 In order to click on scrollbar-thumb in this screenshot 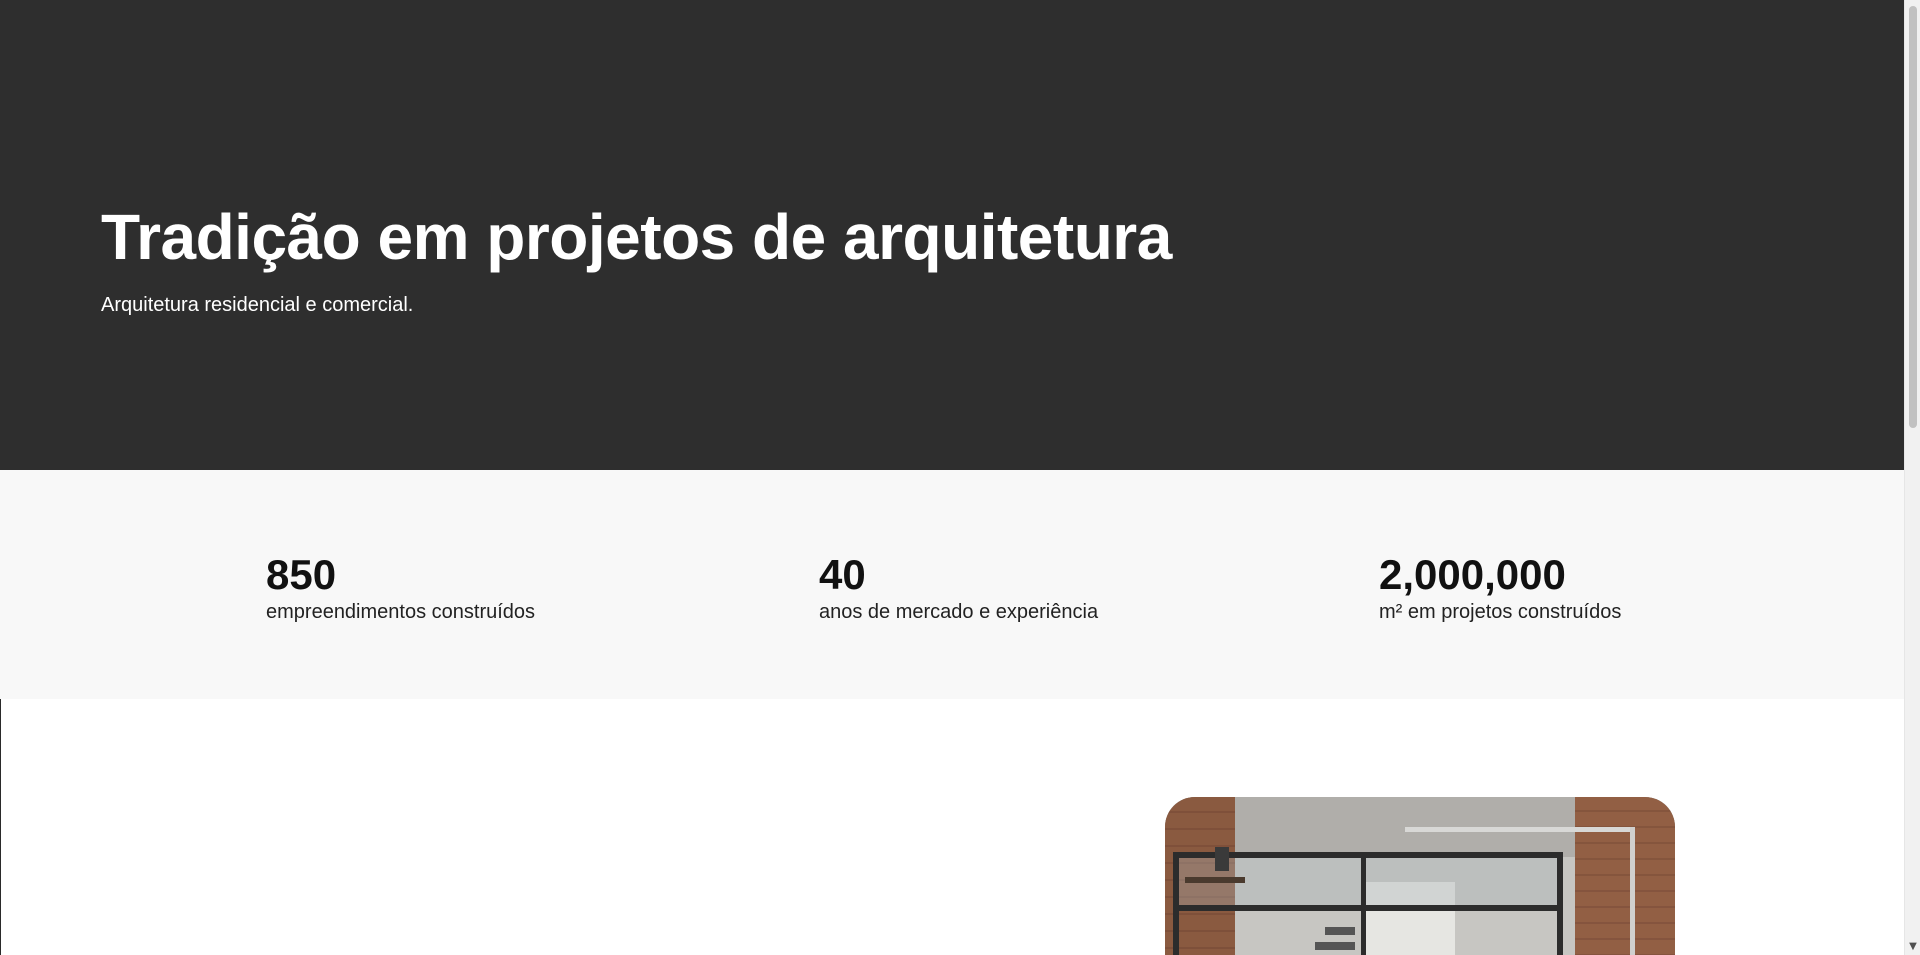, I will do `click(1913, 217)`.